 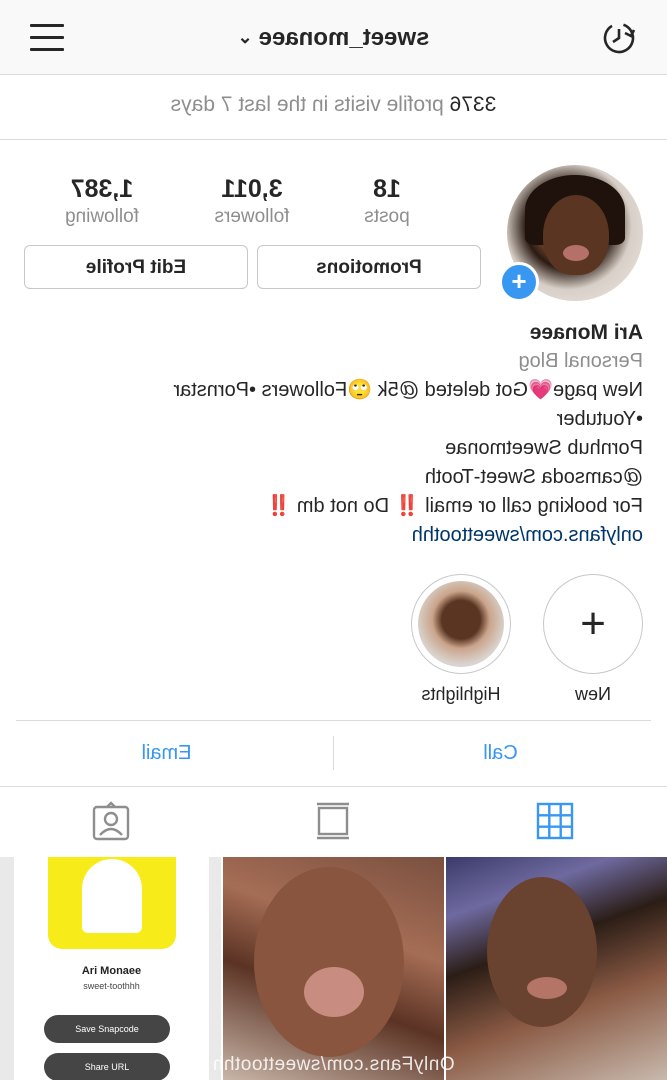 I want to click on email-button: Email, so click(x=166, y=753).